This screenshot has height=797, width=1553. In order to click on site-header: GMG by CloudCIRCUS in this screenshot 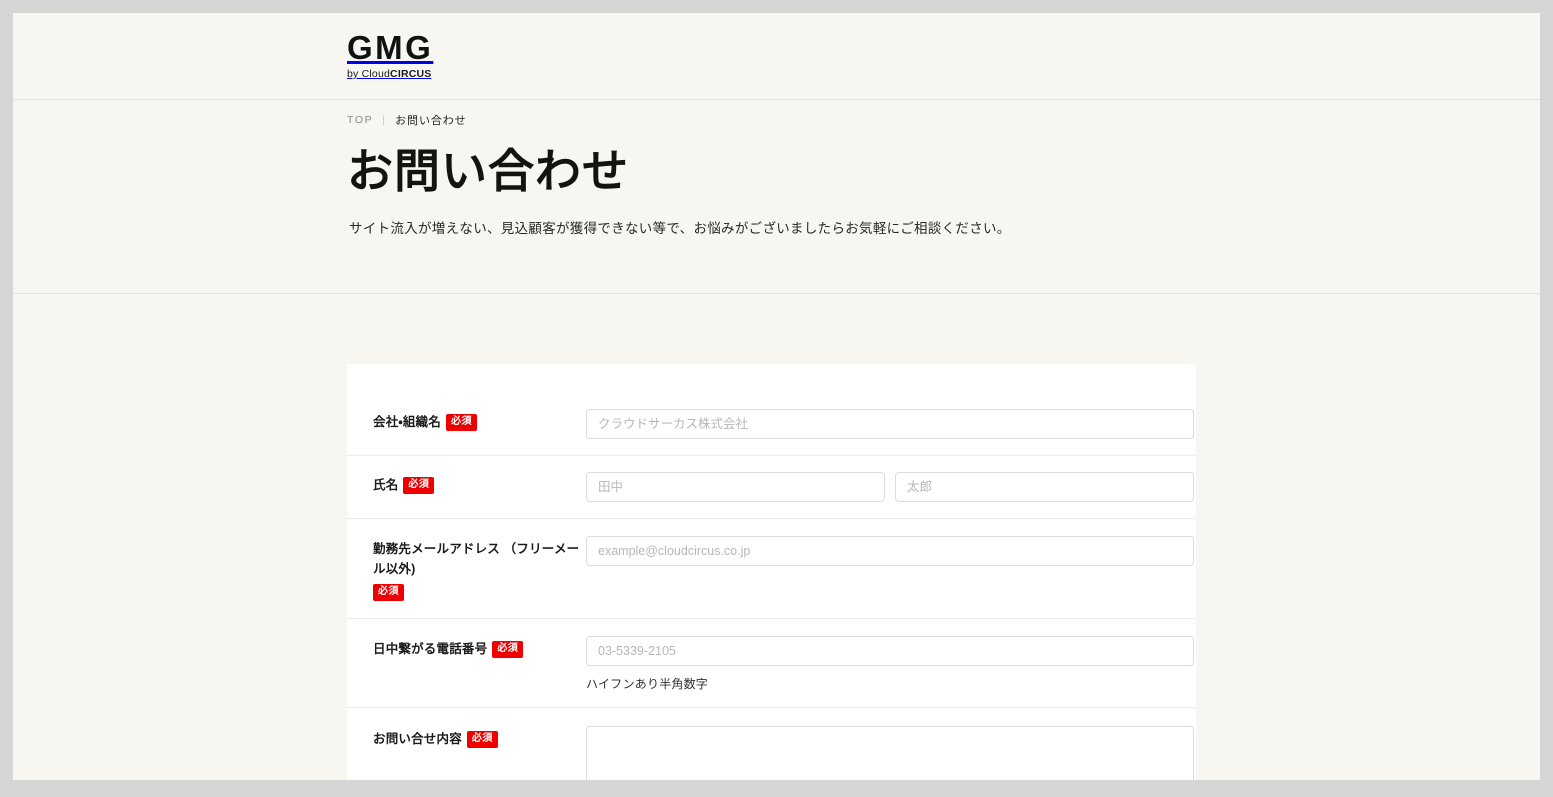, I will do `click(776, 56)`.